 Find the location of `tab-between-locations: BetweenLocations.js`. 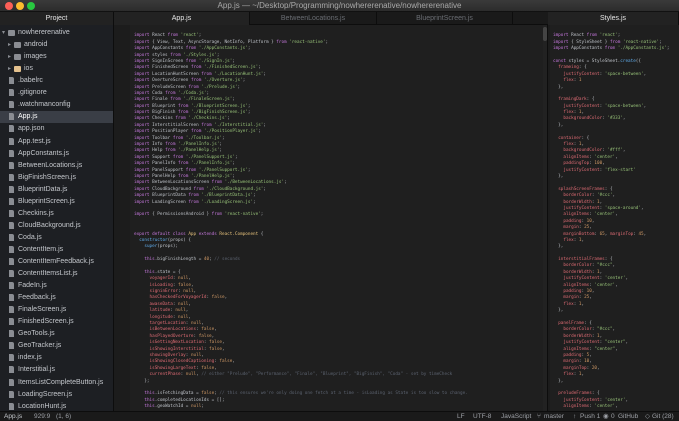

tab-between-locations: BetweenLocations.js is located at coordinates (313, 18).